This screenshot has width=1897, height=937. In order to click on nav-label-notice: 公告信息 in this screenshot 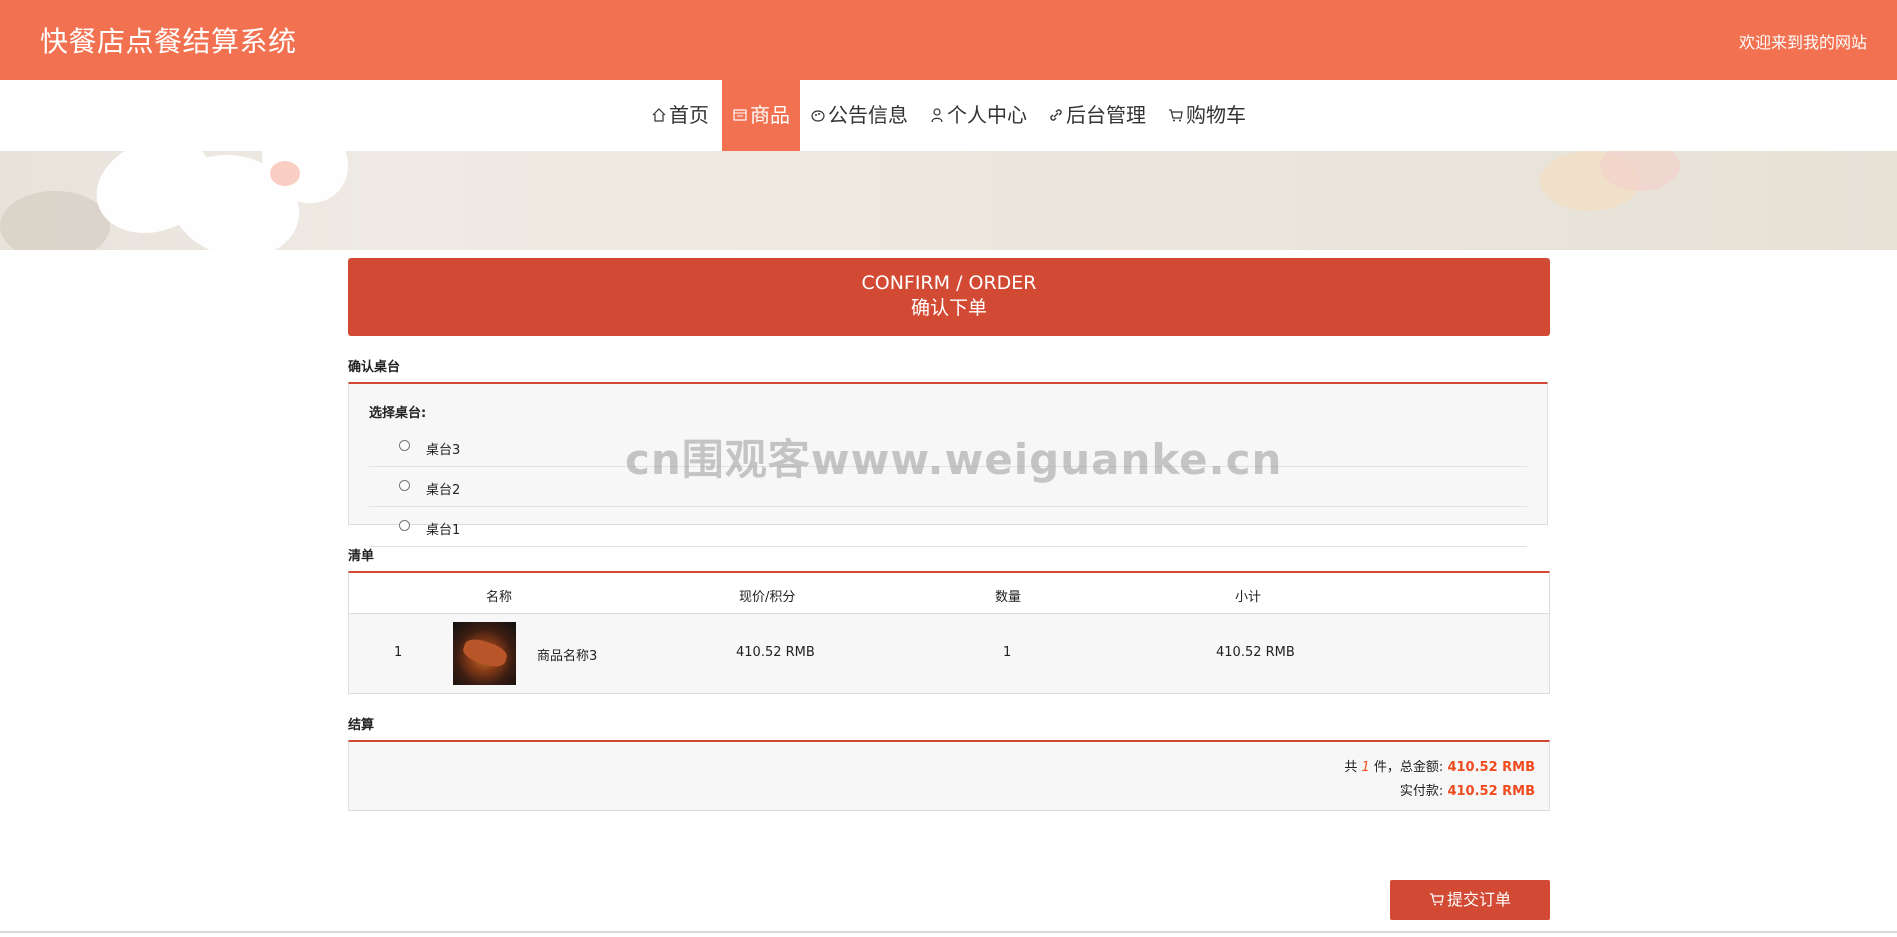, I will do `click(868, 115)`.